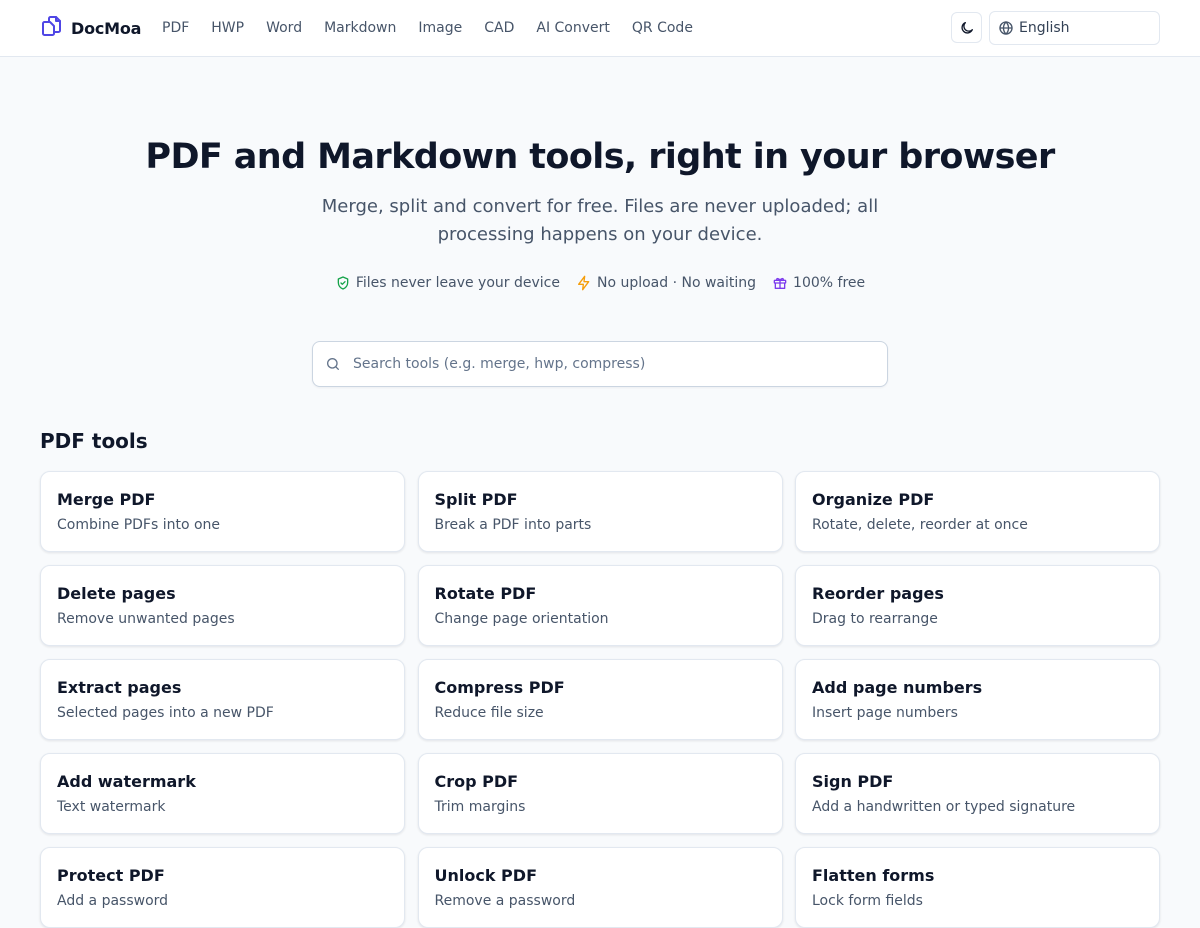  What do you see at coordinates (1074, 28) in the screenshot?
I see `language-select: English` at bounding box center [1074, 28].